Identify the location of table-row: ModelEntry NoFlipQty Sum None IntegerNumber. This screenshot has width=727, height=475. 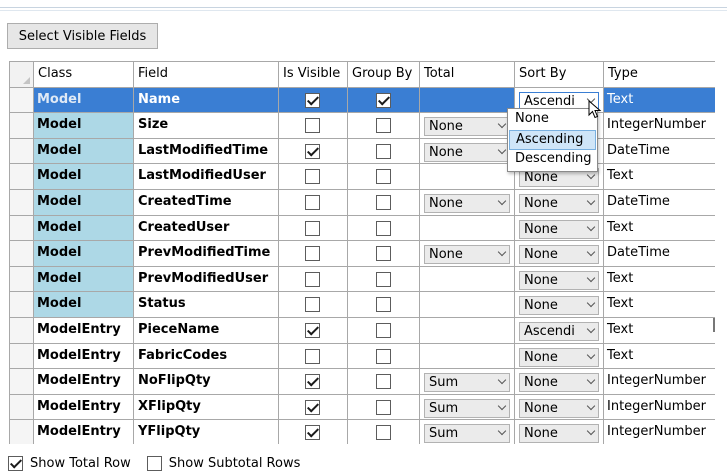
(362, 382).